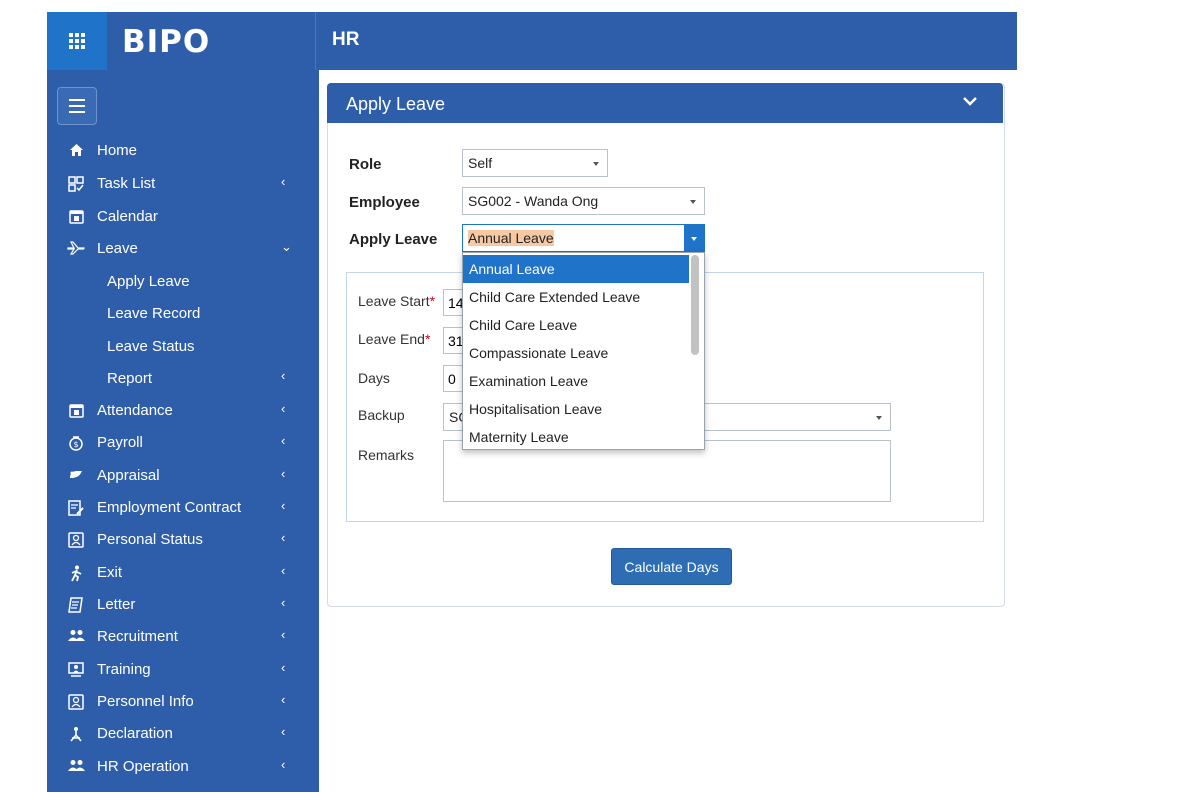 The image size is (1200, 800). What do you see at coordinates (394, 339) in the screenshot?
I see `leave-end-label: Leave End*` at bounding box center [394, 339].